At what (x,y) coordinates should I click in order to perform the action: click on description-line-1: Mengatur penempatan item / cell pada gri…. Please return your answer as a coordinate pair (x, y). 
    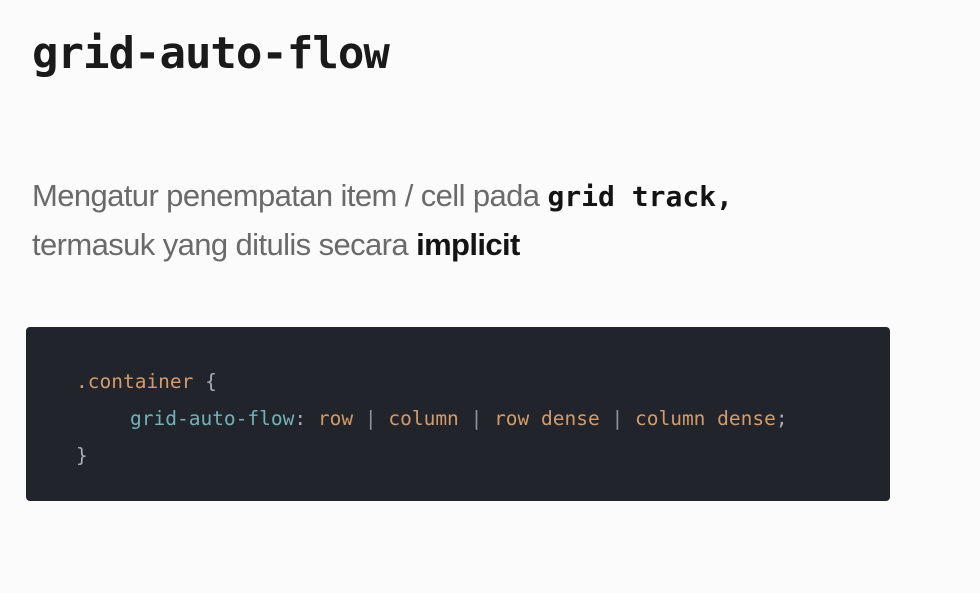
    Looking at the image, I should click on (492, 196).